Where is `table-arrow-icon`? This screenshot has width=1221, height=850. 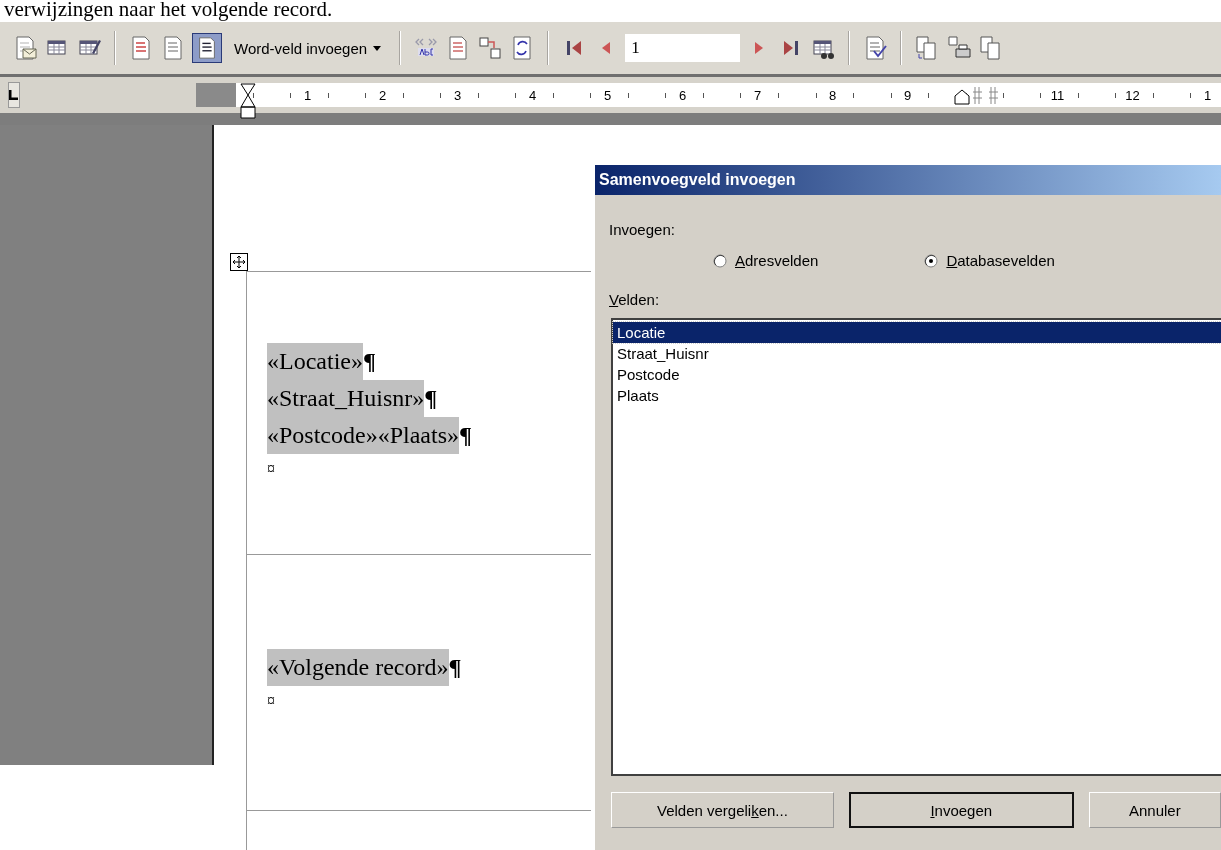
table-arrow-icon is located at coordinates (490, 48).